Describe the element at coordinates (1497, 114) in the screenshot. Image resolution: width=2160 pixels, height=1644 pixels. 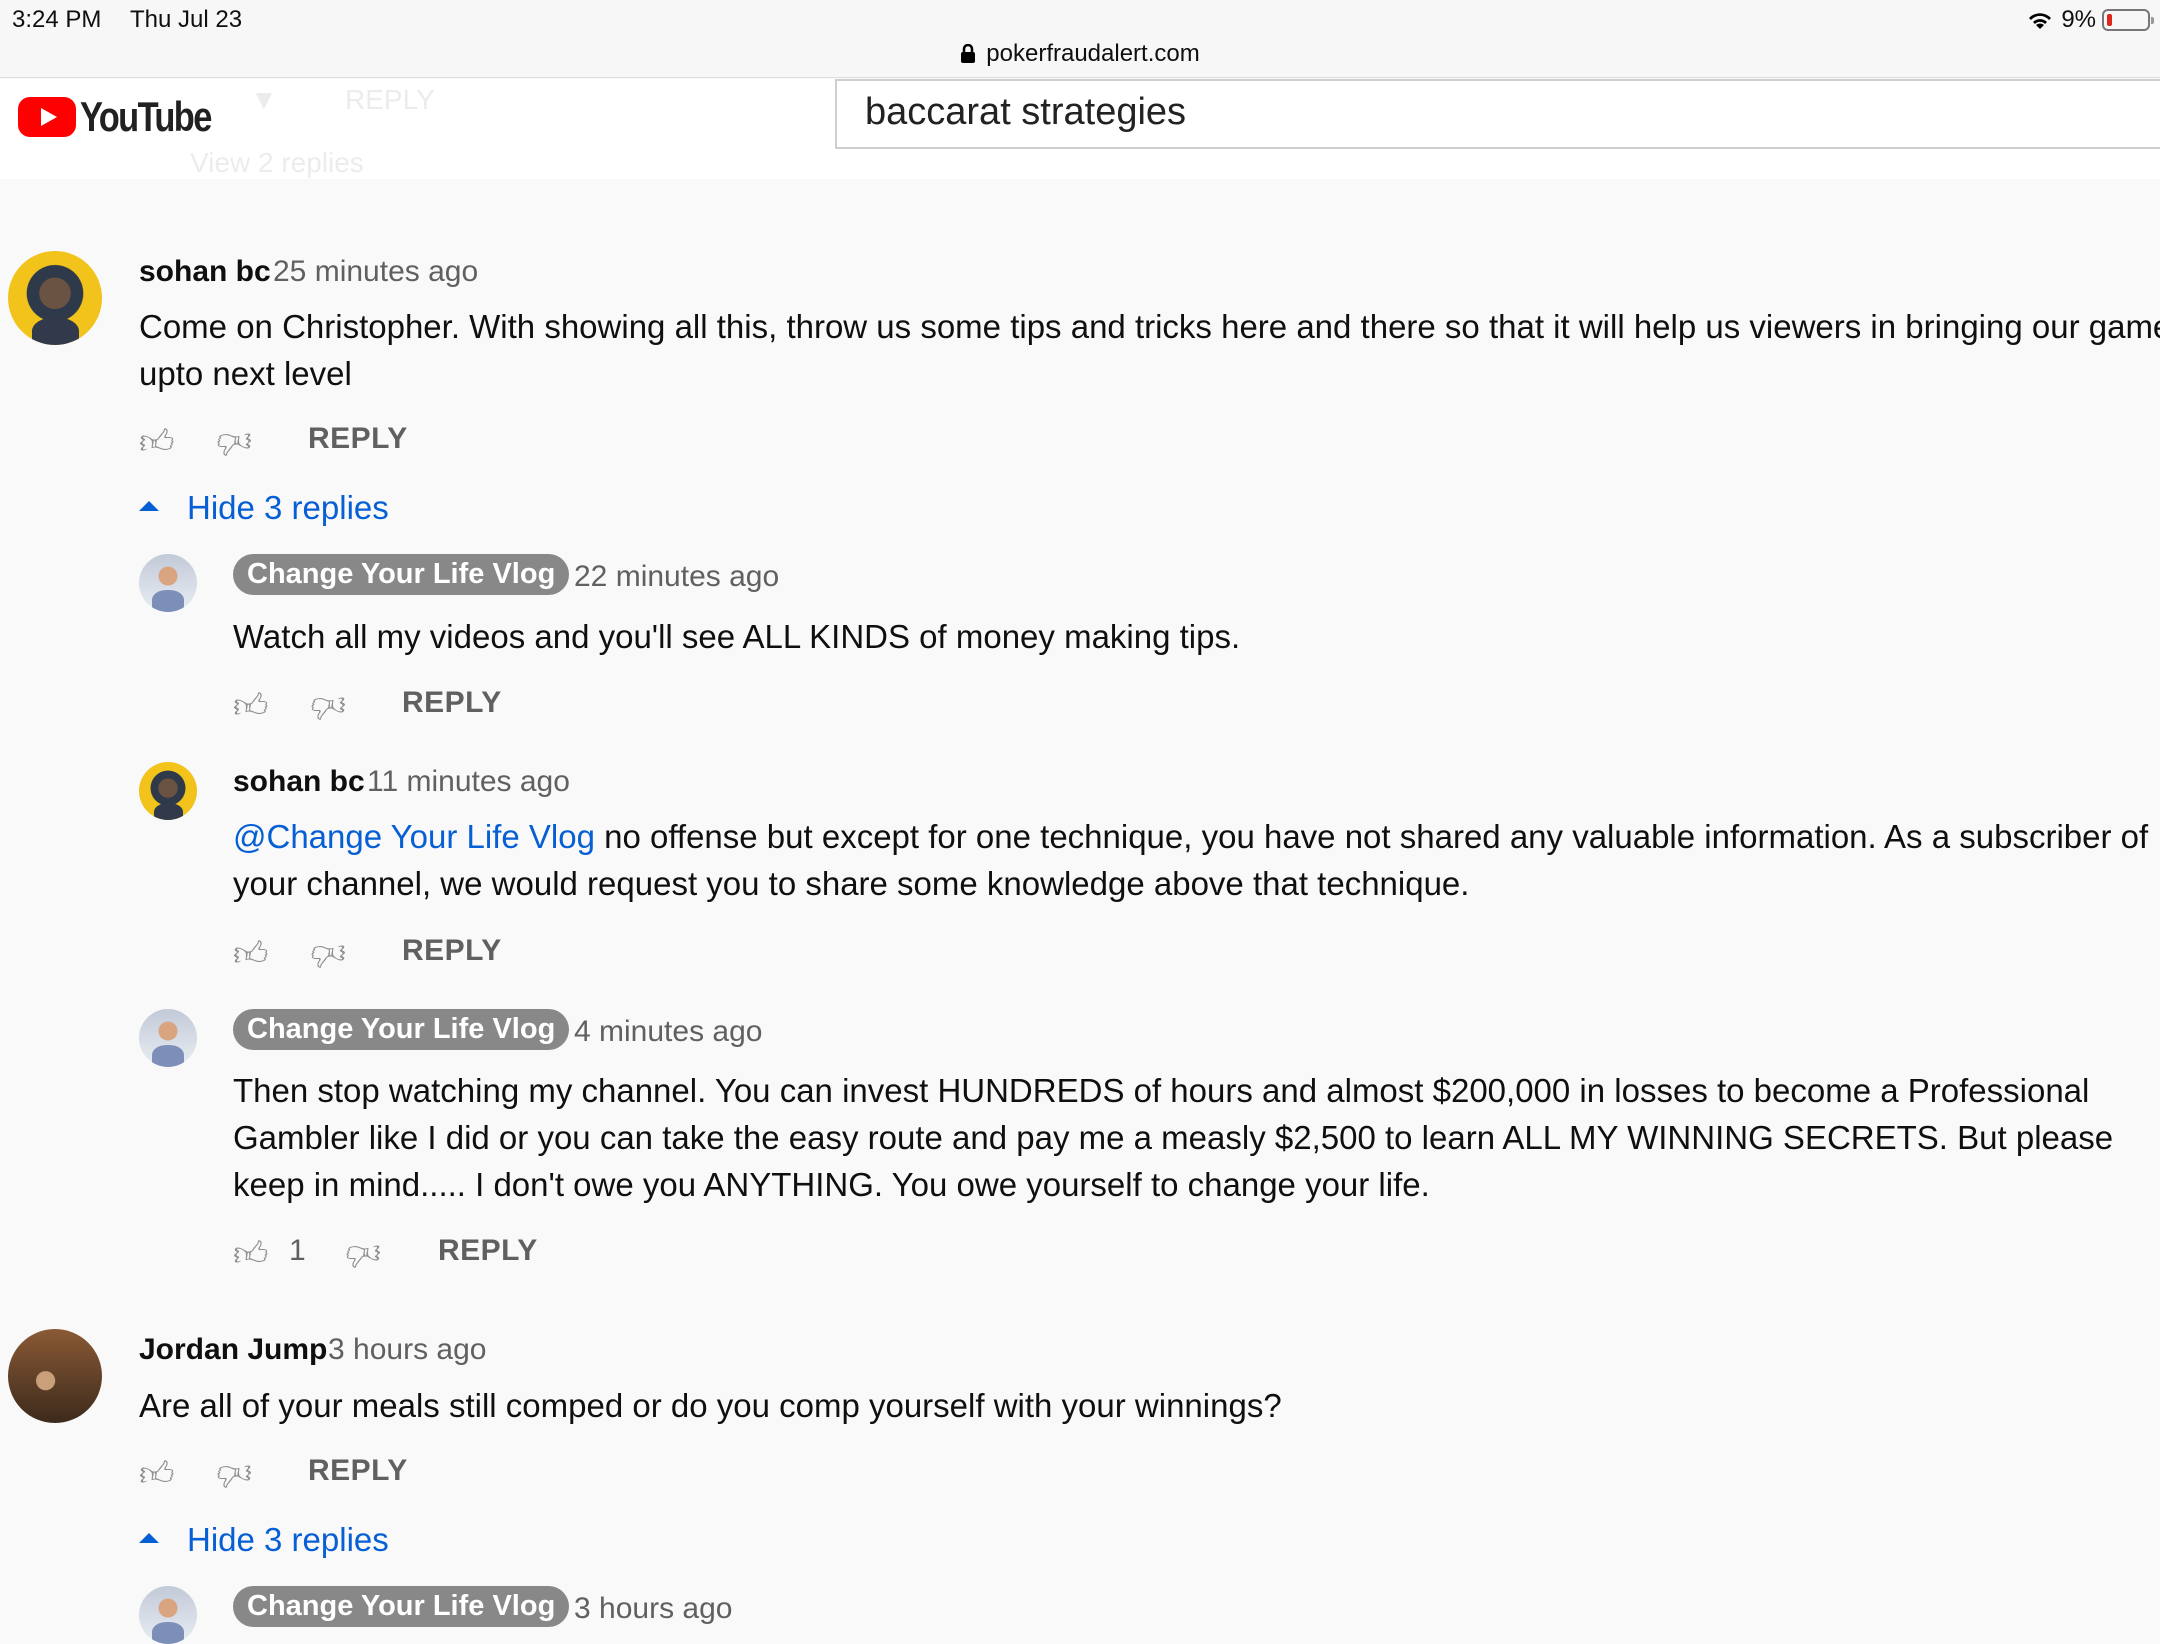
I see `search-input: baccarat strategies` at that location.